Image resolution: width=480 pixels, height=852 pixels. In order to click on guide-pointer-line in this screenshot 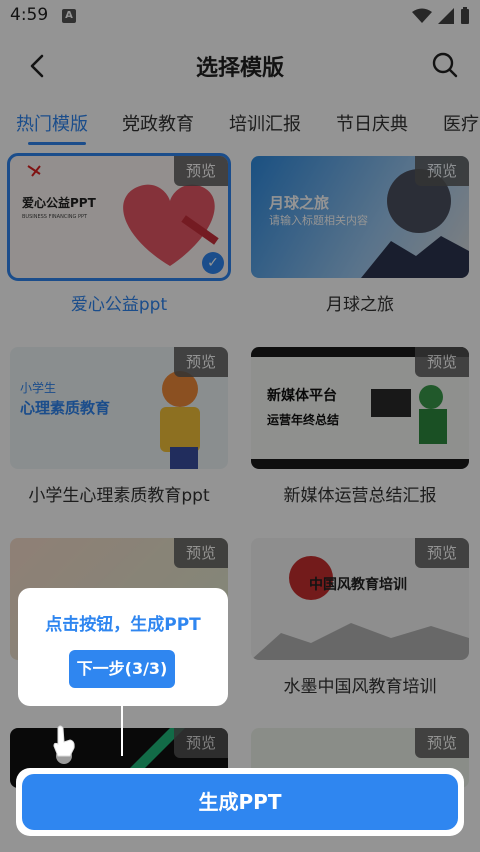, I will do `click(122, 731)`.